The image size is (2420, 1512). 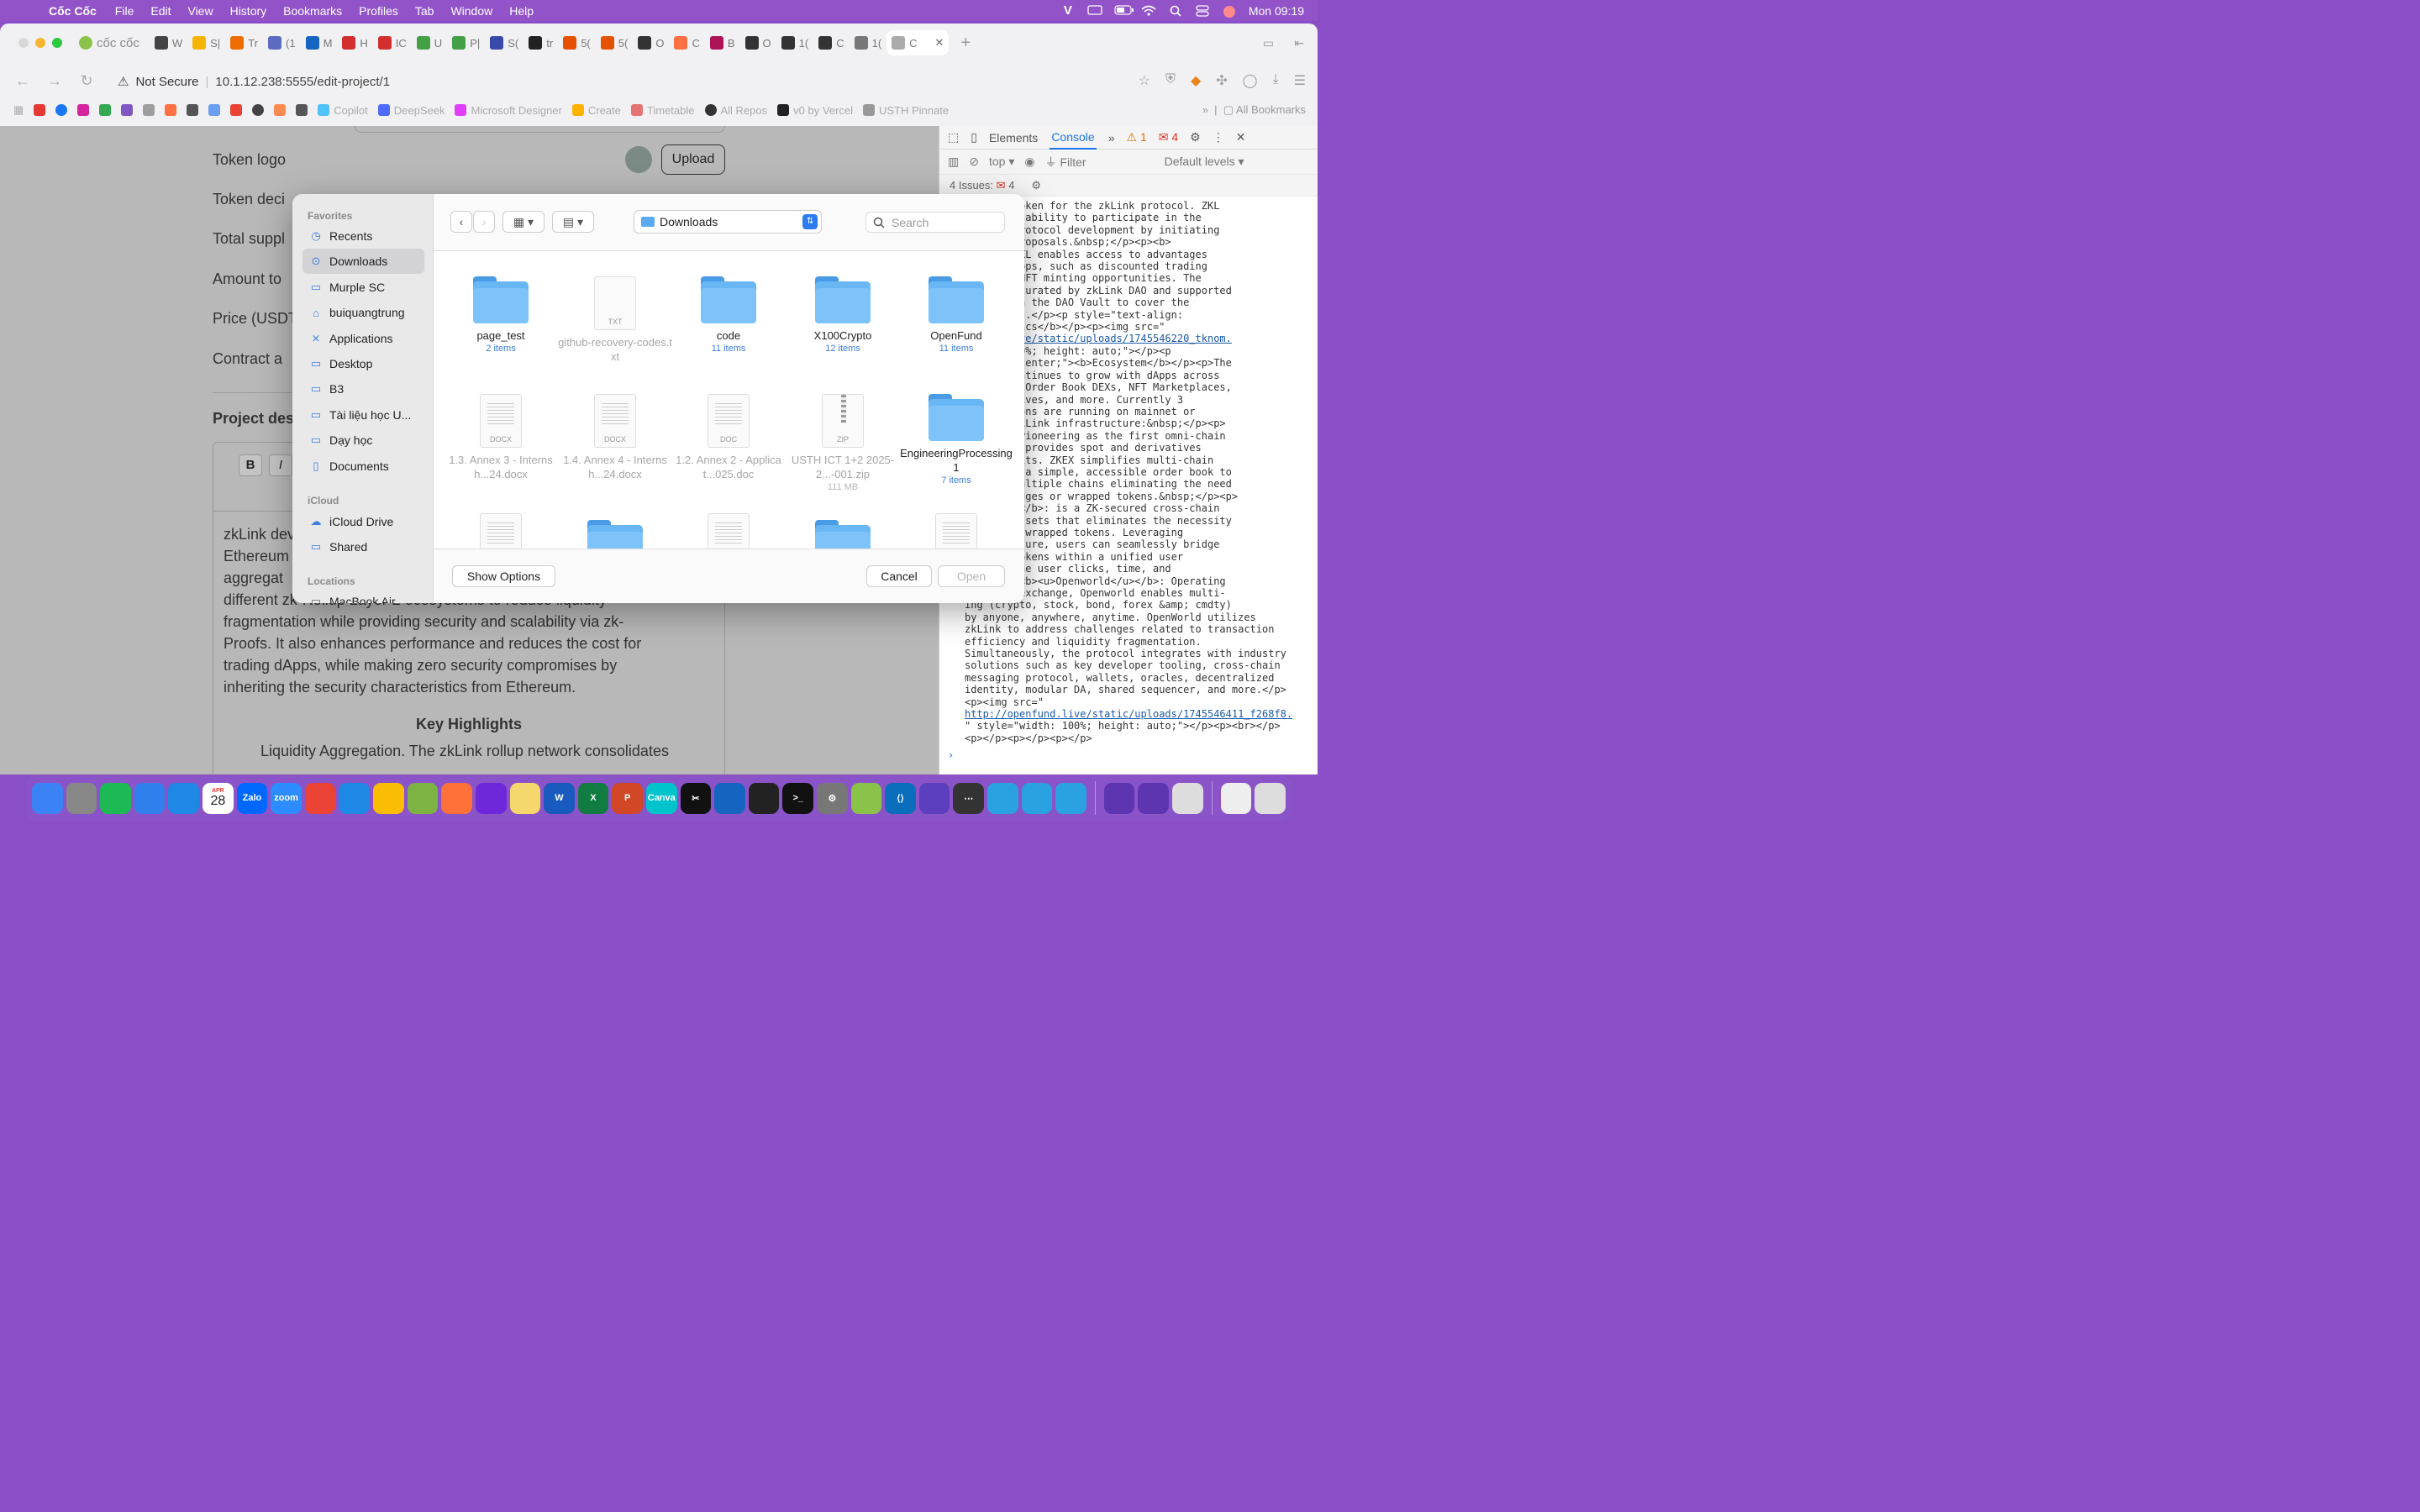 What do you see at coordinates (1202, 10) in the screenshot?
I see `control-center-icon` at bounding box center [1202, 10].